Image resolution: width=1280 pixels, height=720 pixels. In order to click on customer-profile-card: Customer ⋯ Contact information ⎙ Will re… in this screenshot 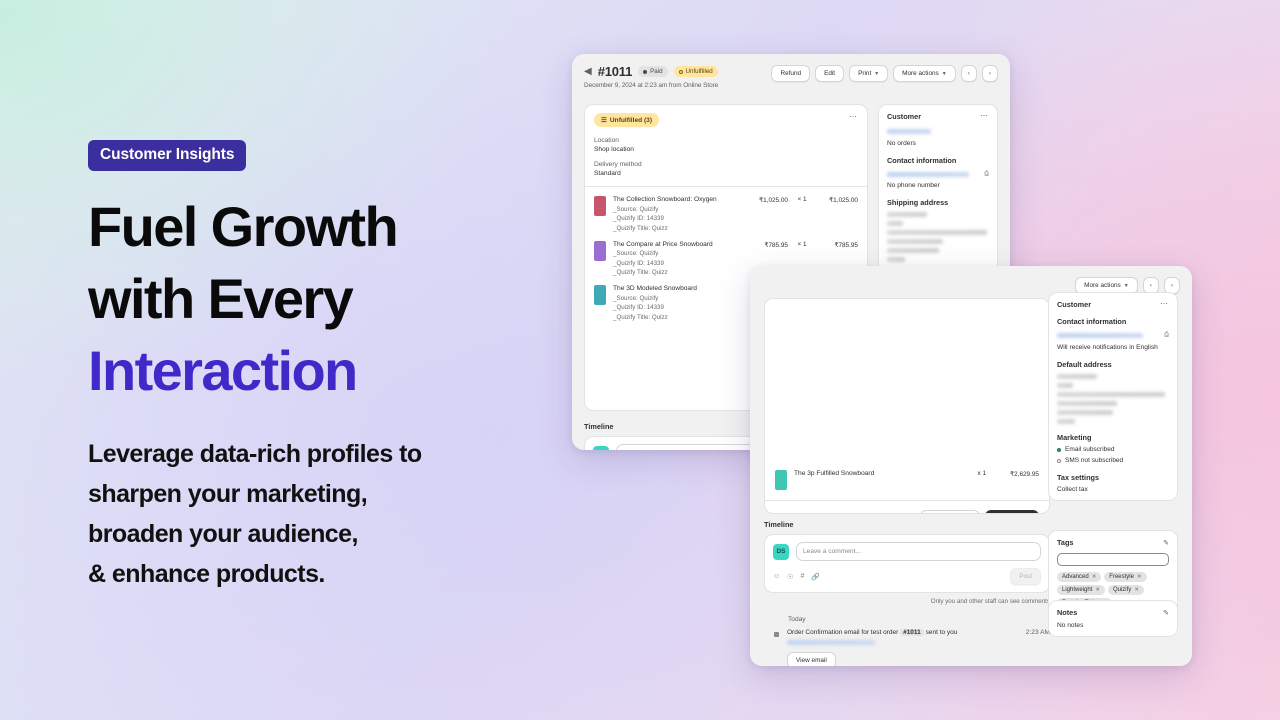, I will do `click(1113, 396)`.